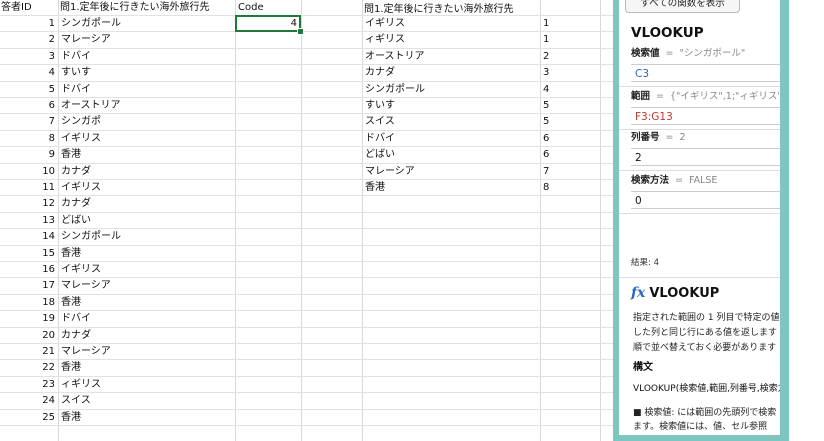  What do you see at coordinates (147, 73) in the screenshot?
I see `destination-cell: すいす` at bounding box center [147, 73].